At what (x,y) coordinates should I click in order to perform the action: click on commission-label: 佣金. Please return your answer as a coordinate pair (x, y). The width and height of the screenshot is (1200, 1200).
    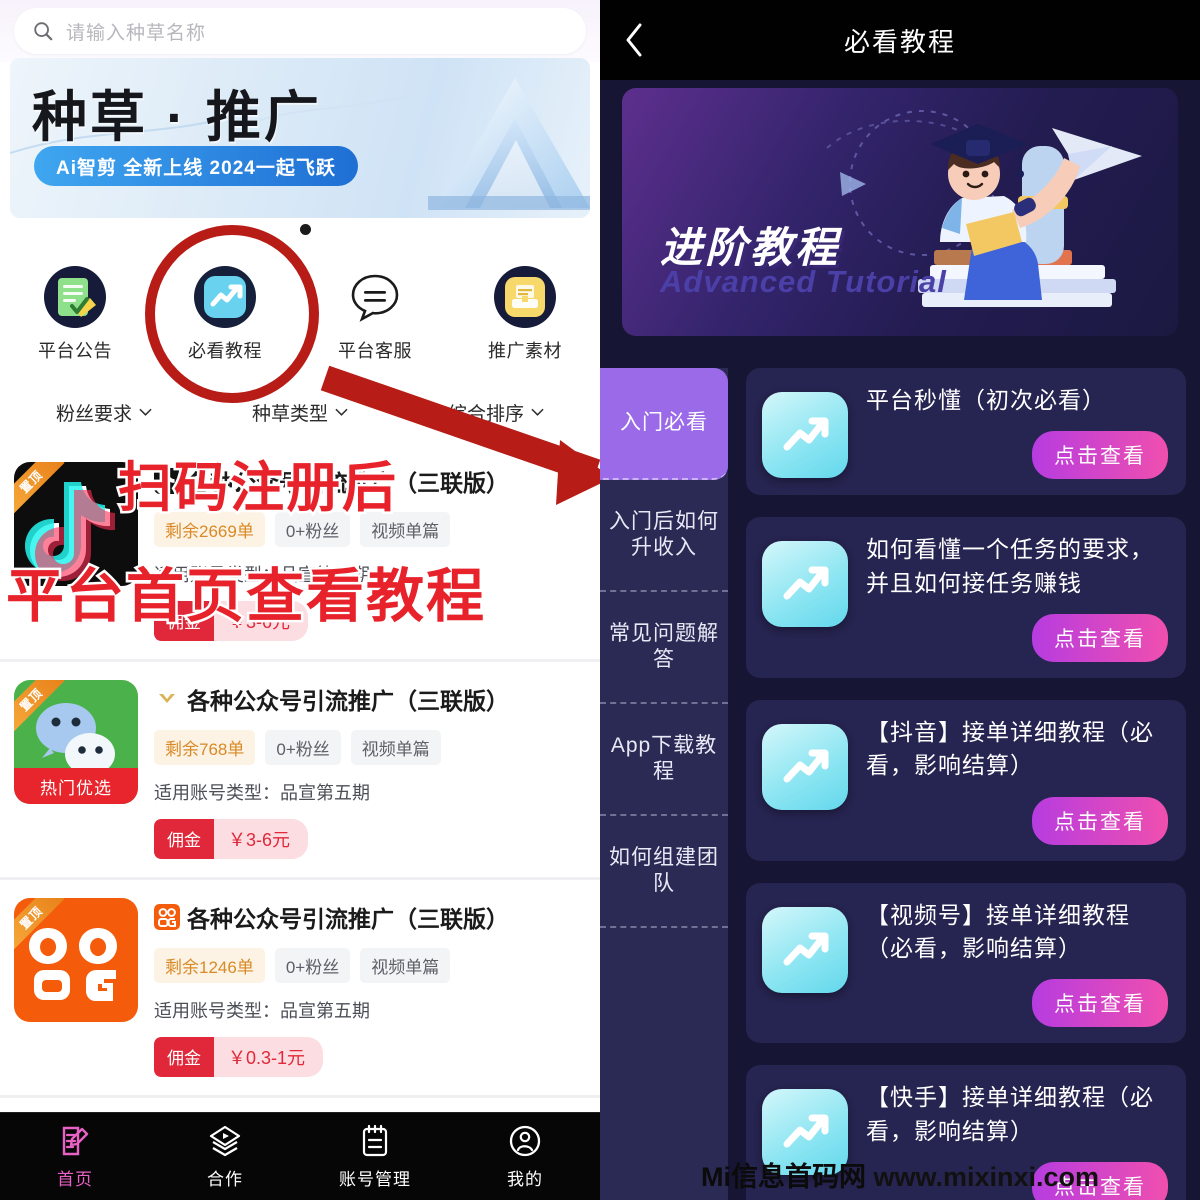
    Looking at the image, I should click on (184, 839).